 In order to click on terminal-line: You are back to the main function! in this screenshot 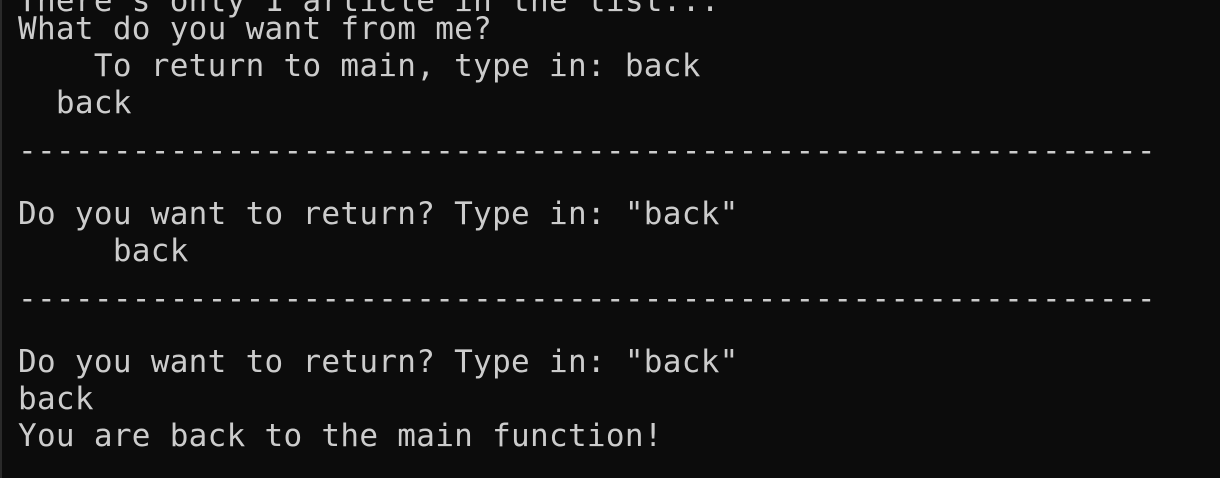, I will do `click(340, 436)`.